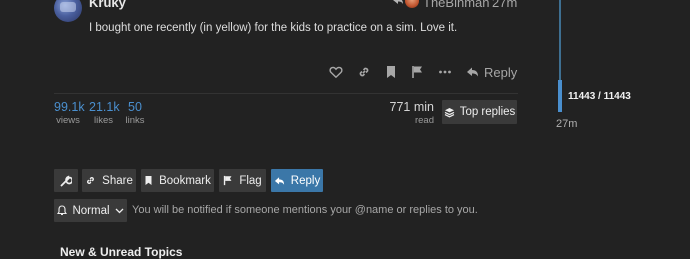 This screenshot has width=690, height=259. I want to click on flag-post-button, so click(417, 72).